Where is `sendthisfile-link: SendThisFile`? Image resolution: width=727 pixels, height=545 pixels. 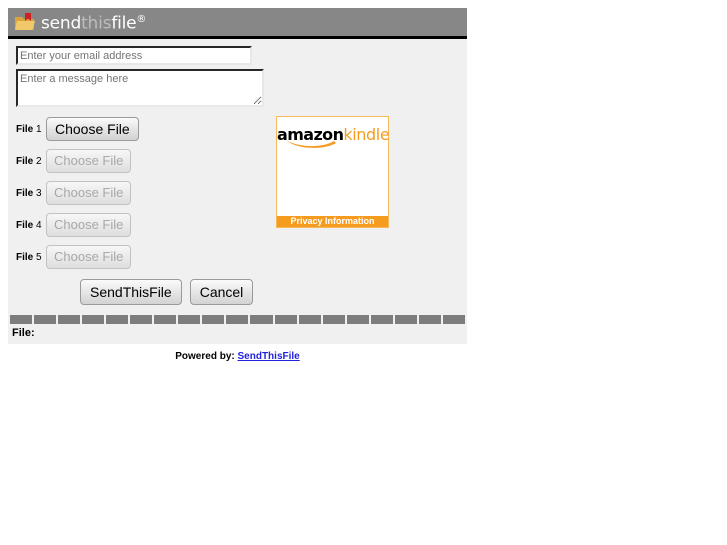
sendthisfile-link: SendThisFile is located at coordinates (269, 356).